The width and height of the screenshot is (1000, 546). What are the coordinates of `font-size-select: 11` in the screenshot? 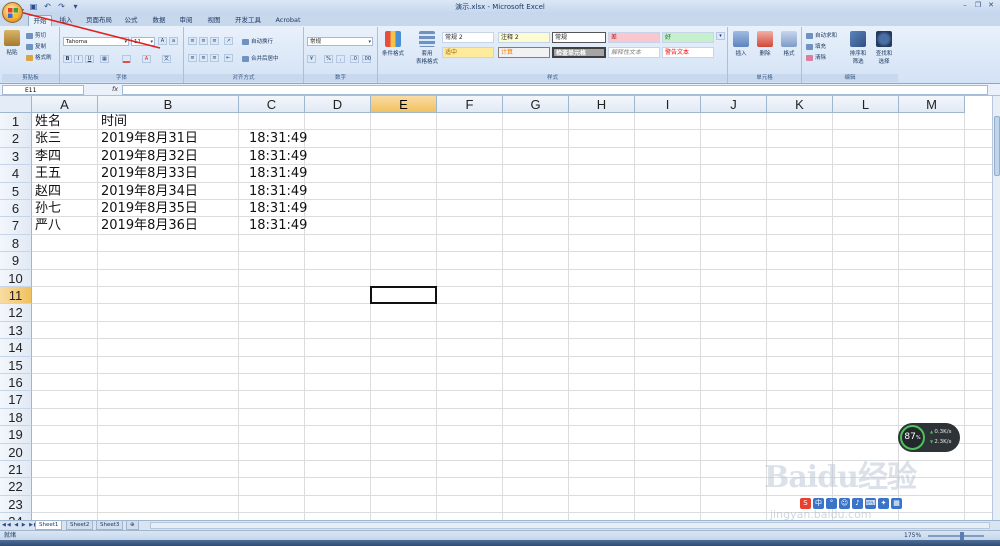 It's located at (143, 41).